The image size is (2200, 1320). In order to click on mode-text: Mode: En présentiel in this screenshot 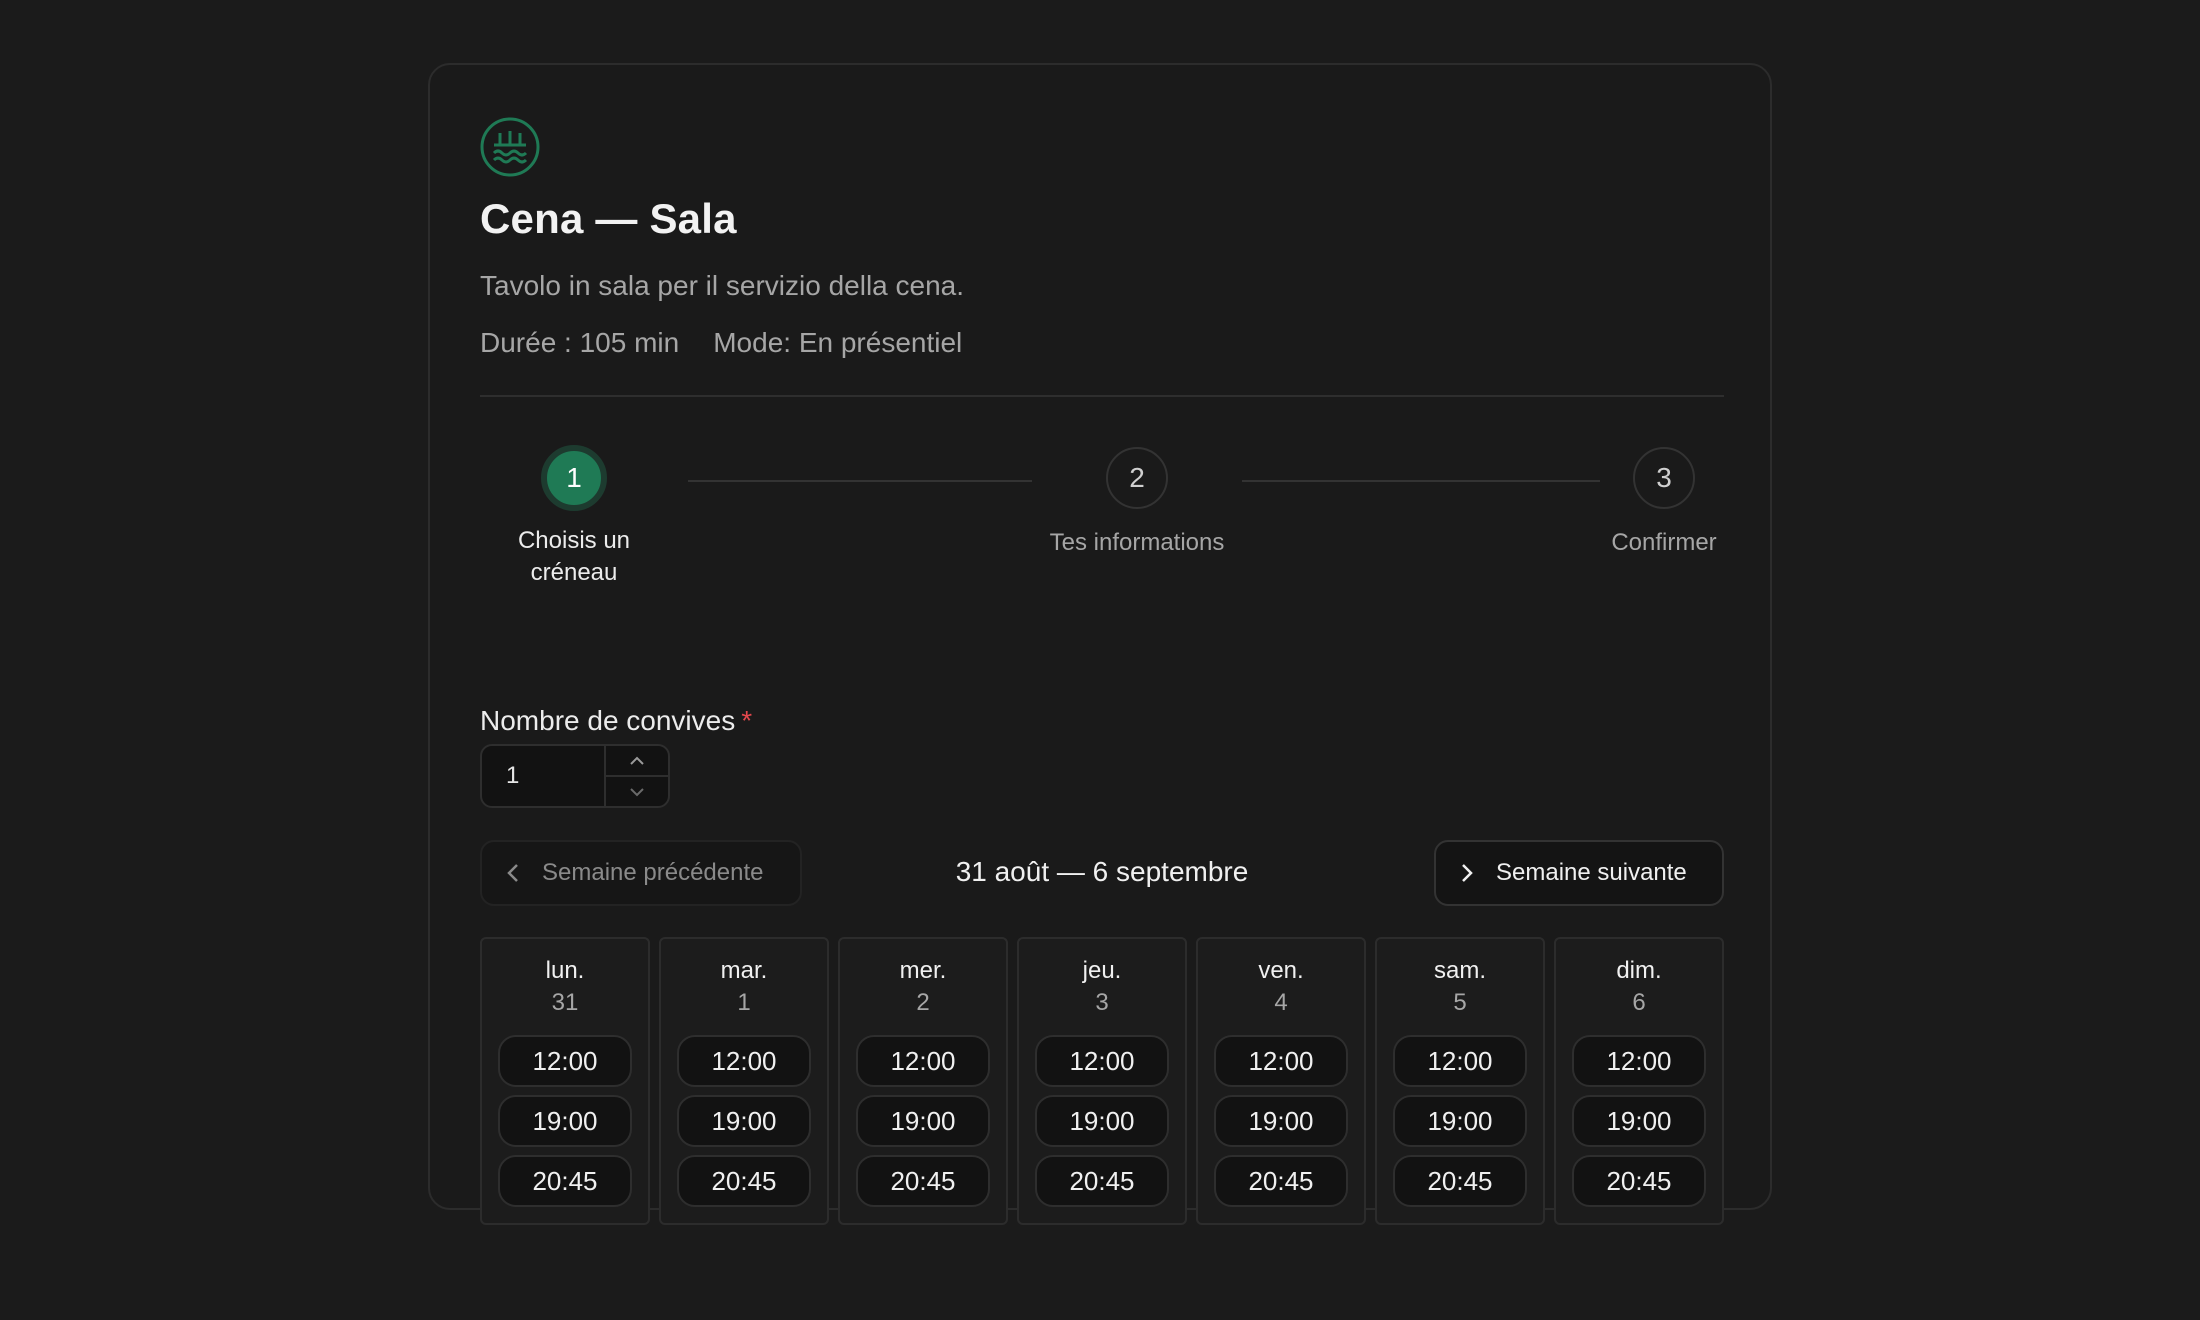, I will do `click(838, 342)`.